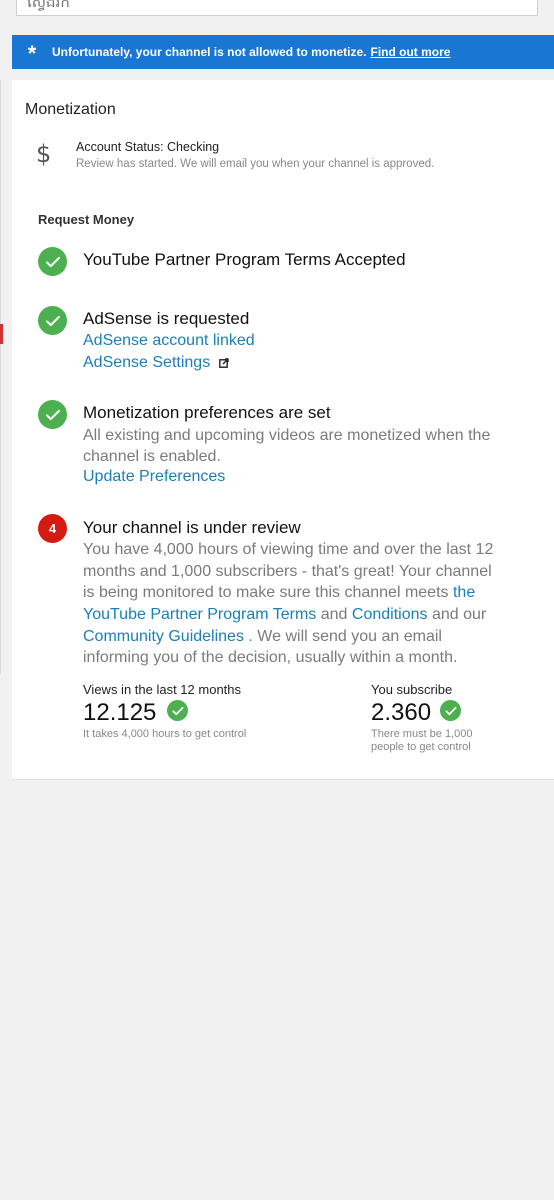 The image size is (554, 1200). Describe the element at coordinates (148, 147) in the screenshot. I see `account-status: Account Status: Checking` at that location.